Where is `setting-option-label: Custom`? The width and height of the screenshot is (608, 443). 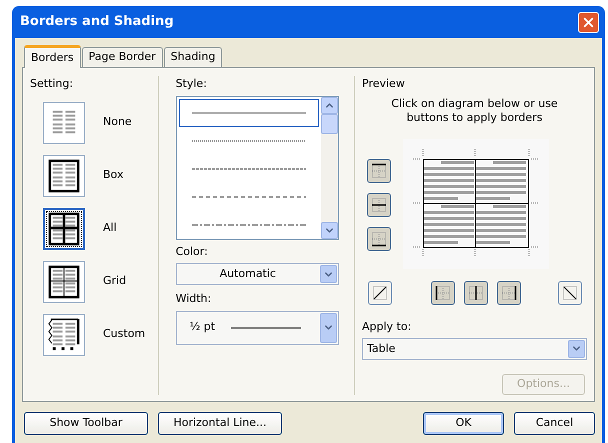 setting-option-label: Custom is located at coordinates (124, 334).